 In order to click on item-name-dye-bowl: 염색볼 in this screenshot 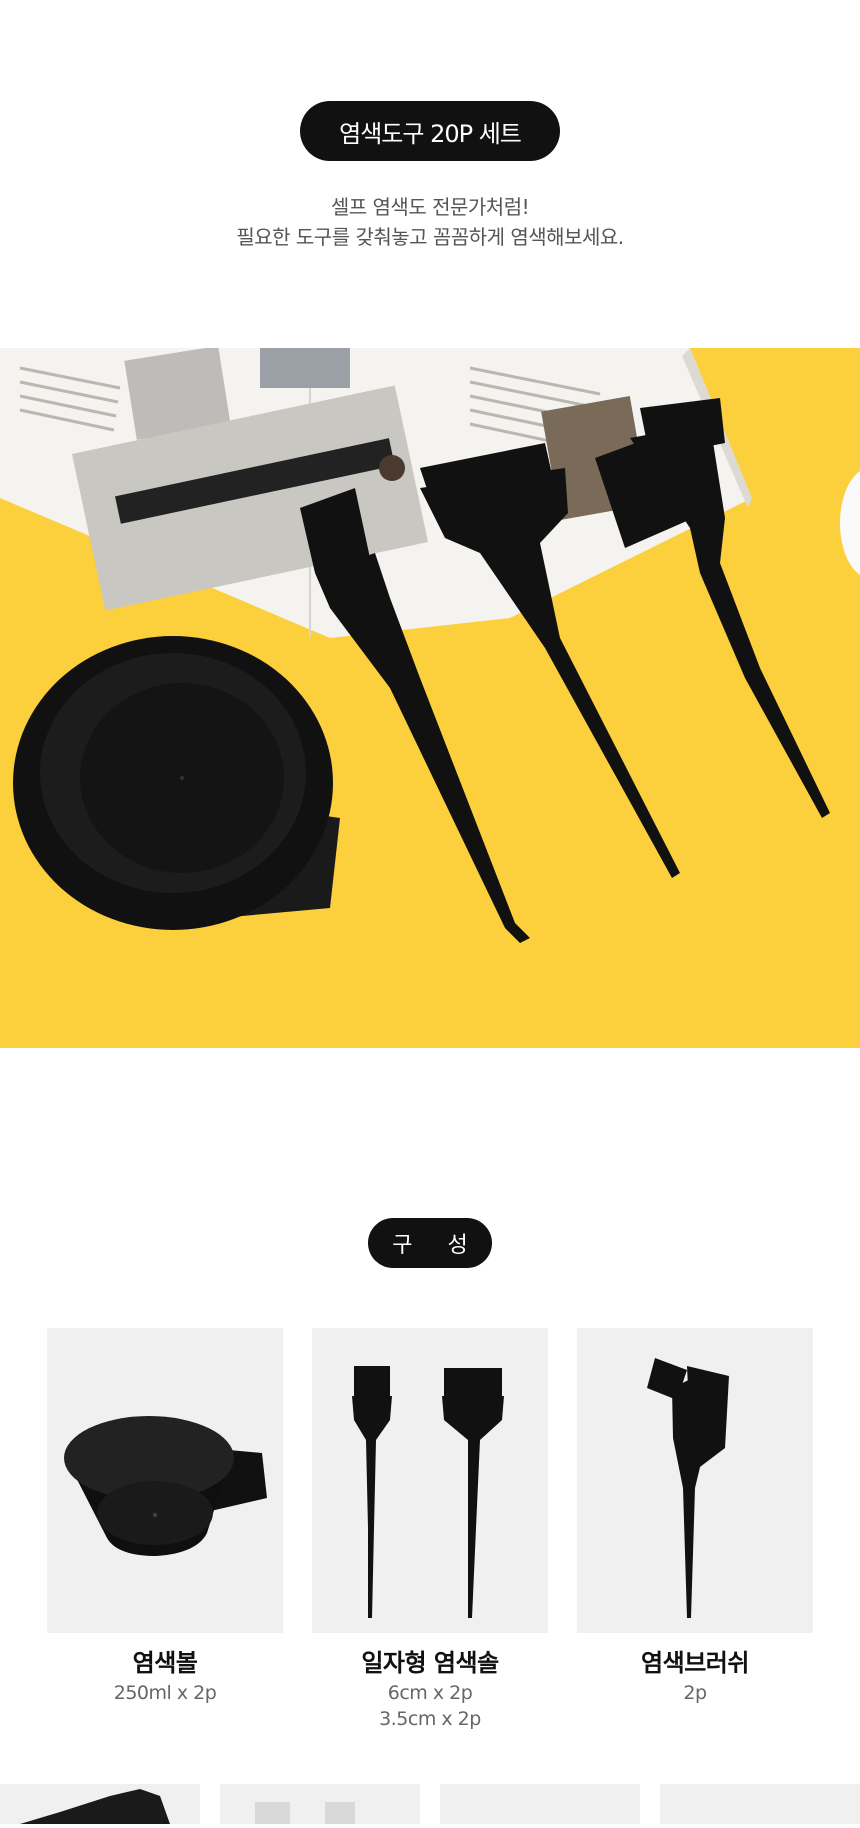, I will do `click(165, 1663)`.